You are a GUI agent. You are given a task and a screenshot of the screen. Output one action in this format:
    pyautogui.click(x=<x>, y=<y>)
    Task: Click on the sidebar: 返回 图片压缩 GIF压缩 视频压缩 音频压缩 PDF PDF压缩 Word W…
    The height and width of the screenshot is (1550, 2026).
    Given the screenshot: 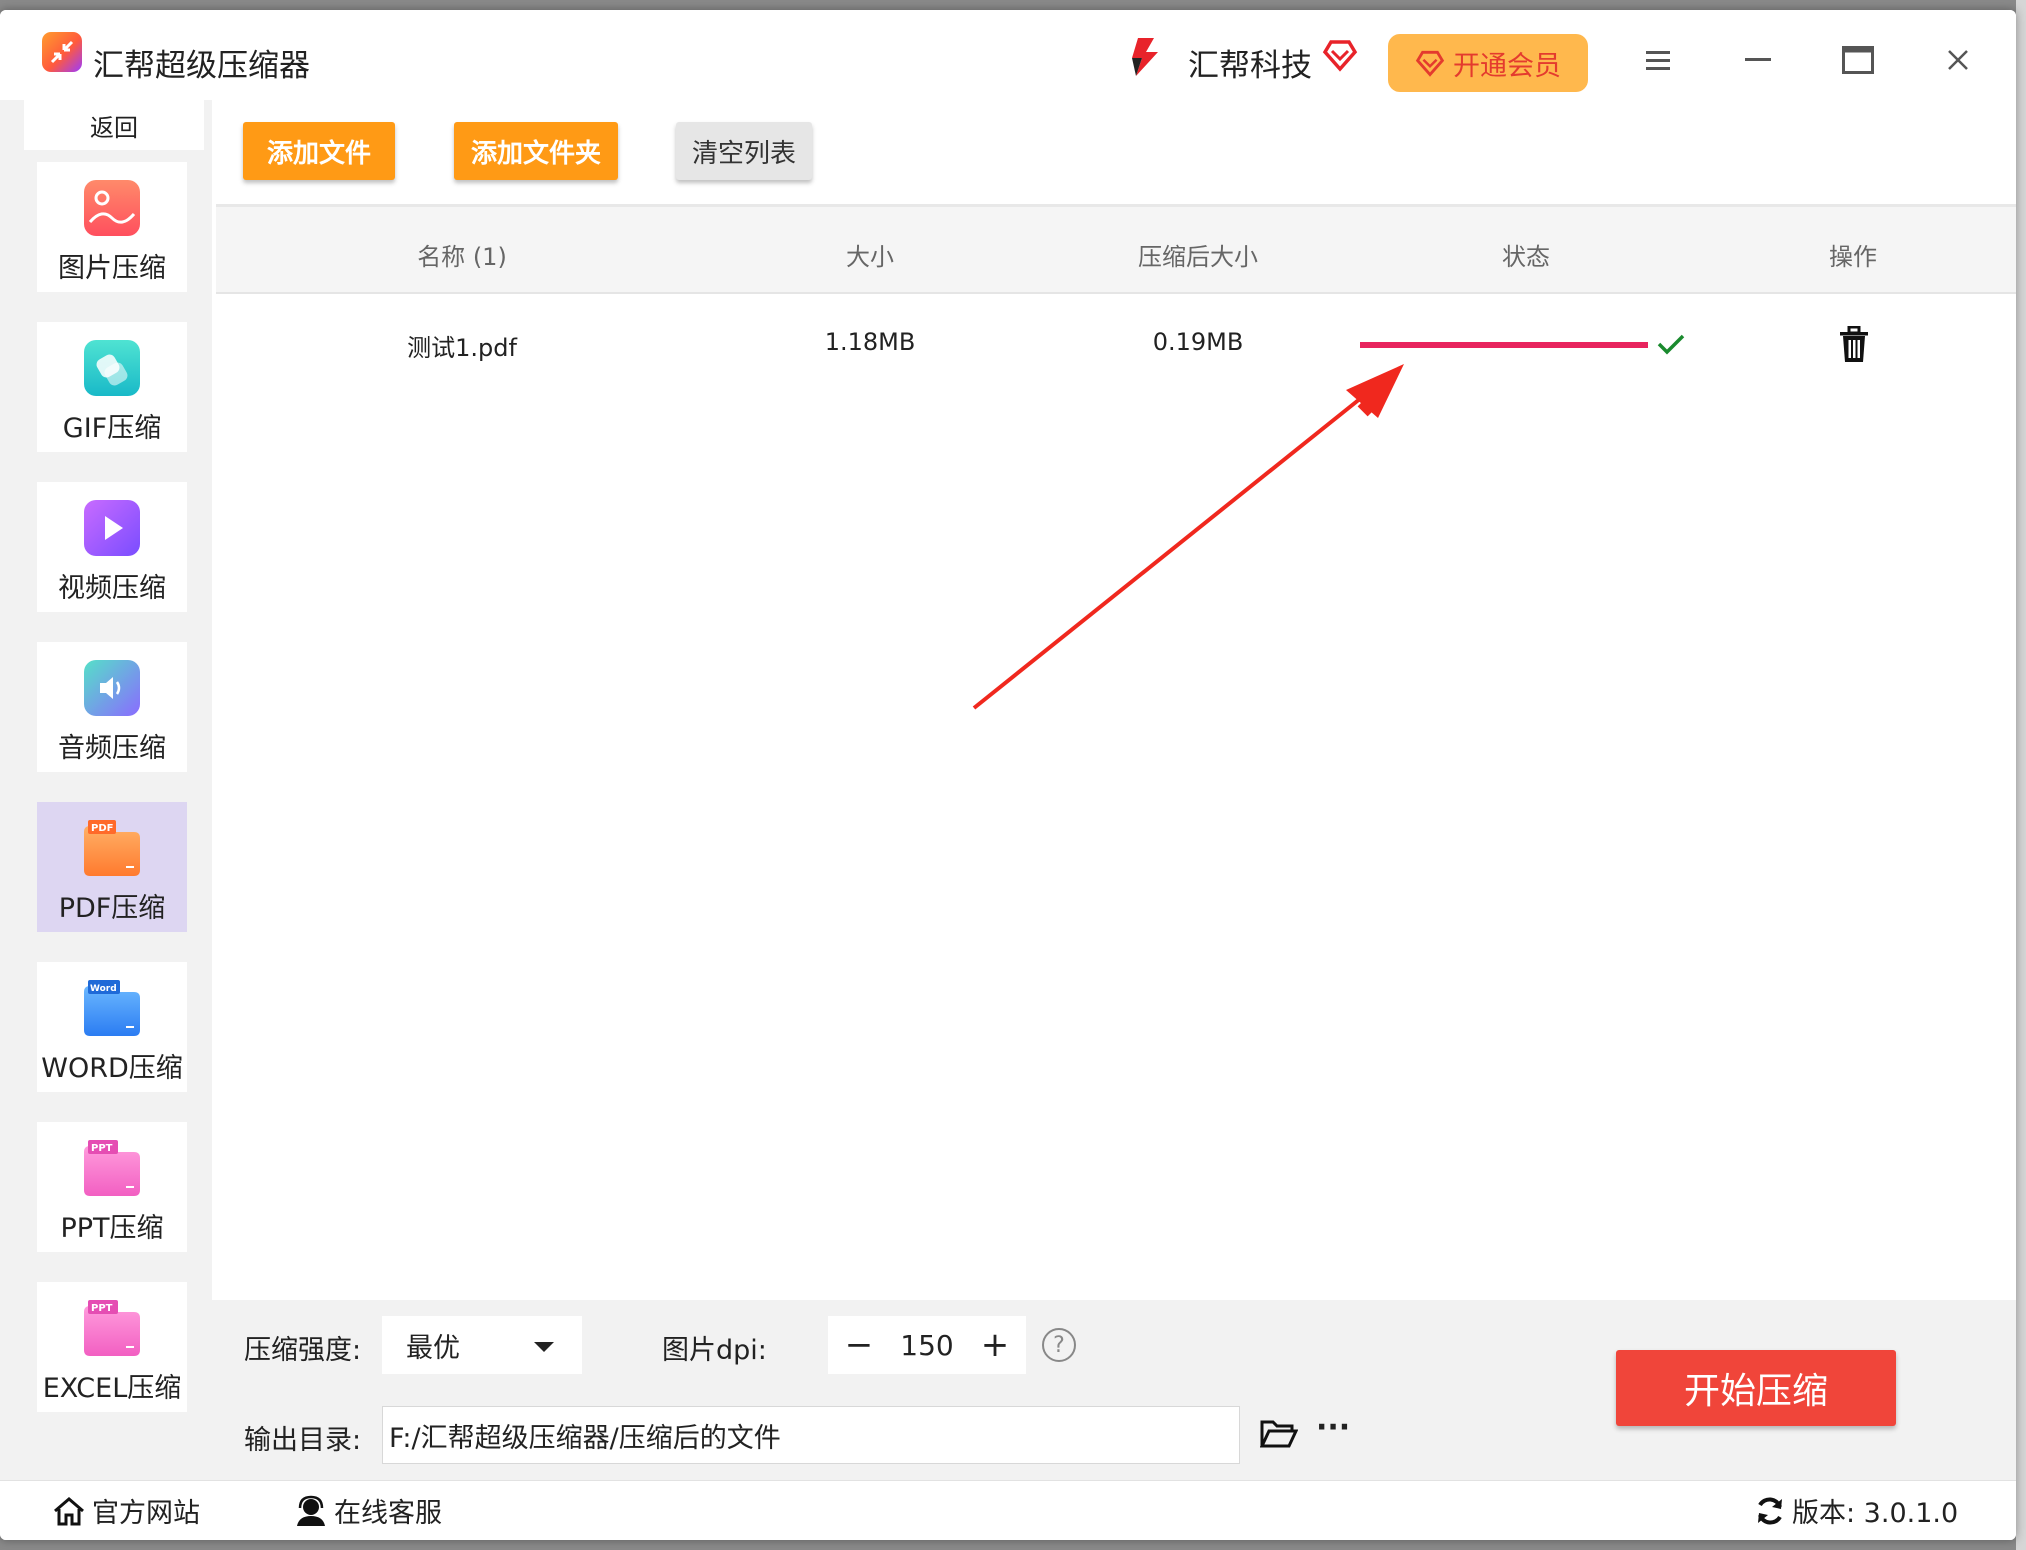 What is the action you would take?
    pyautogui.click(x=106, y=790)
    